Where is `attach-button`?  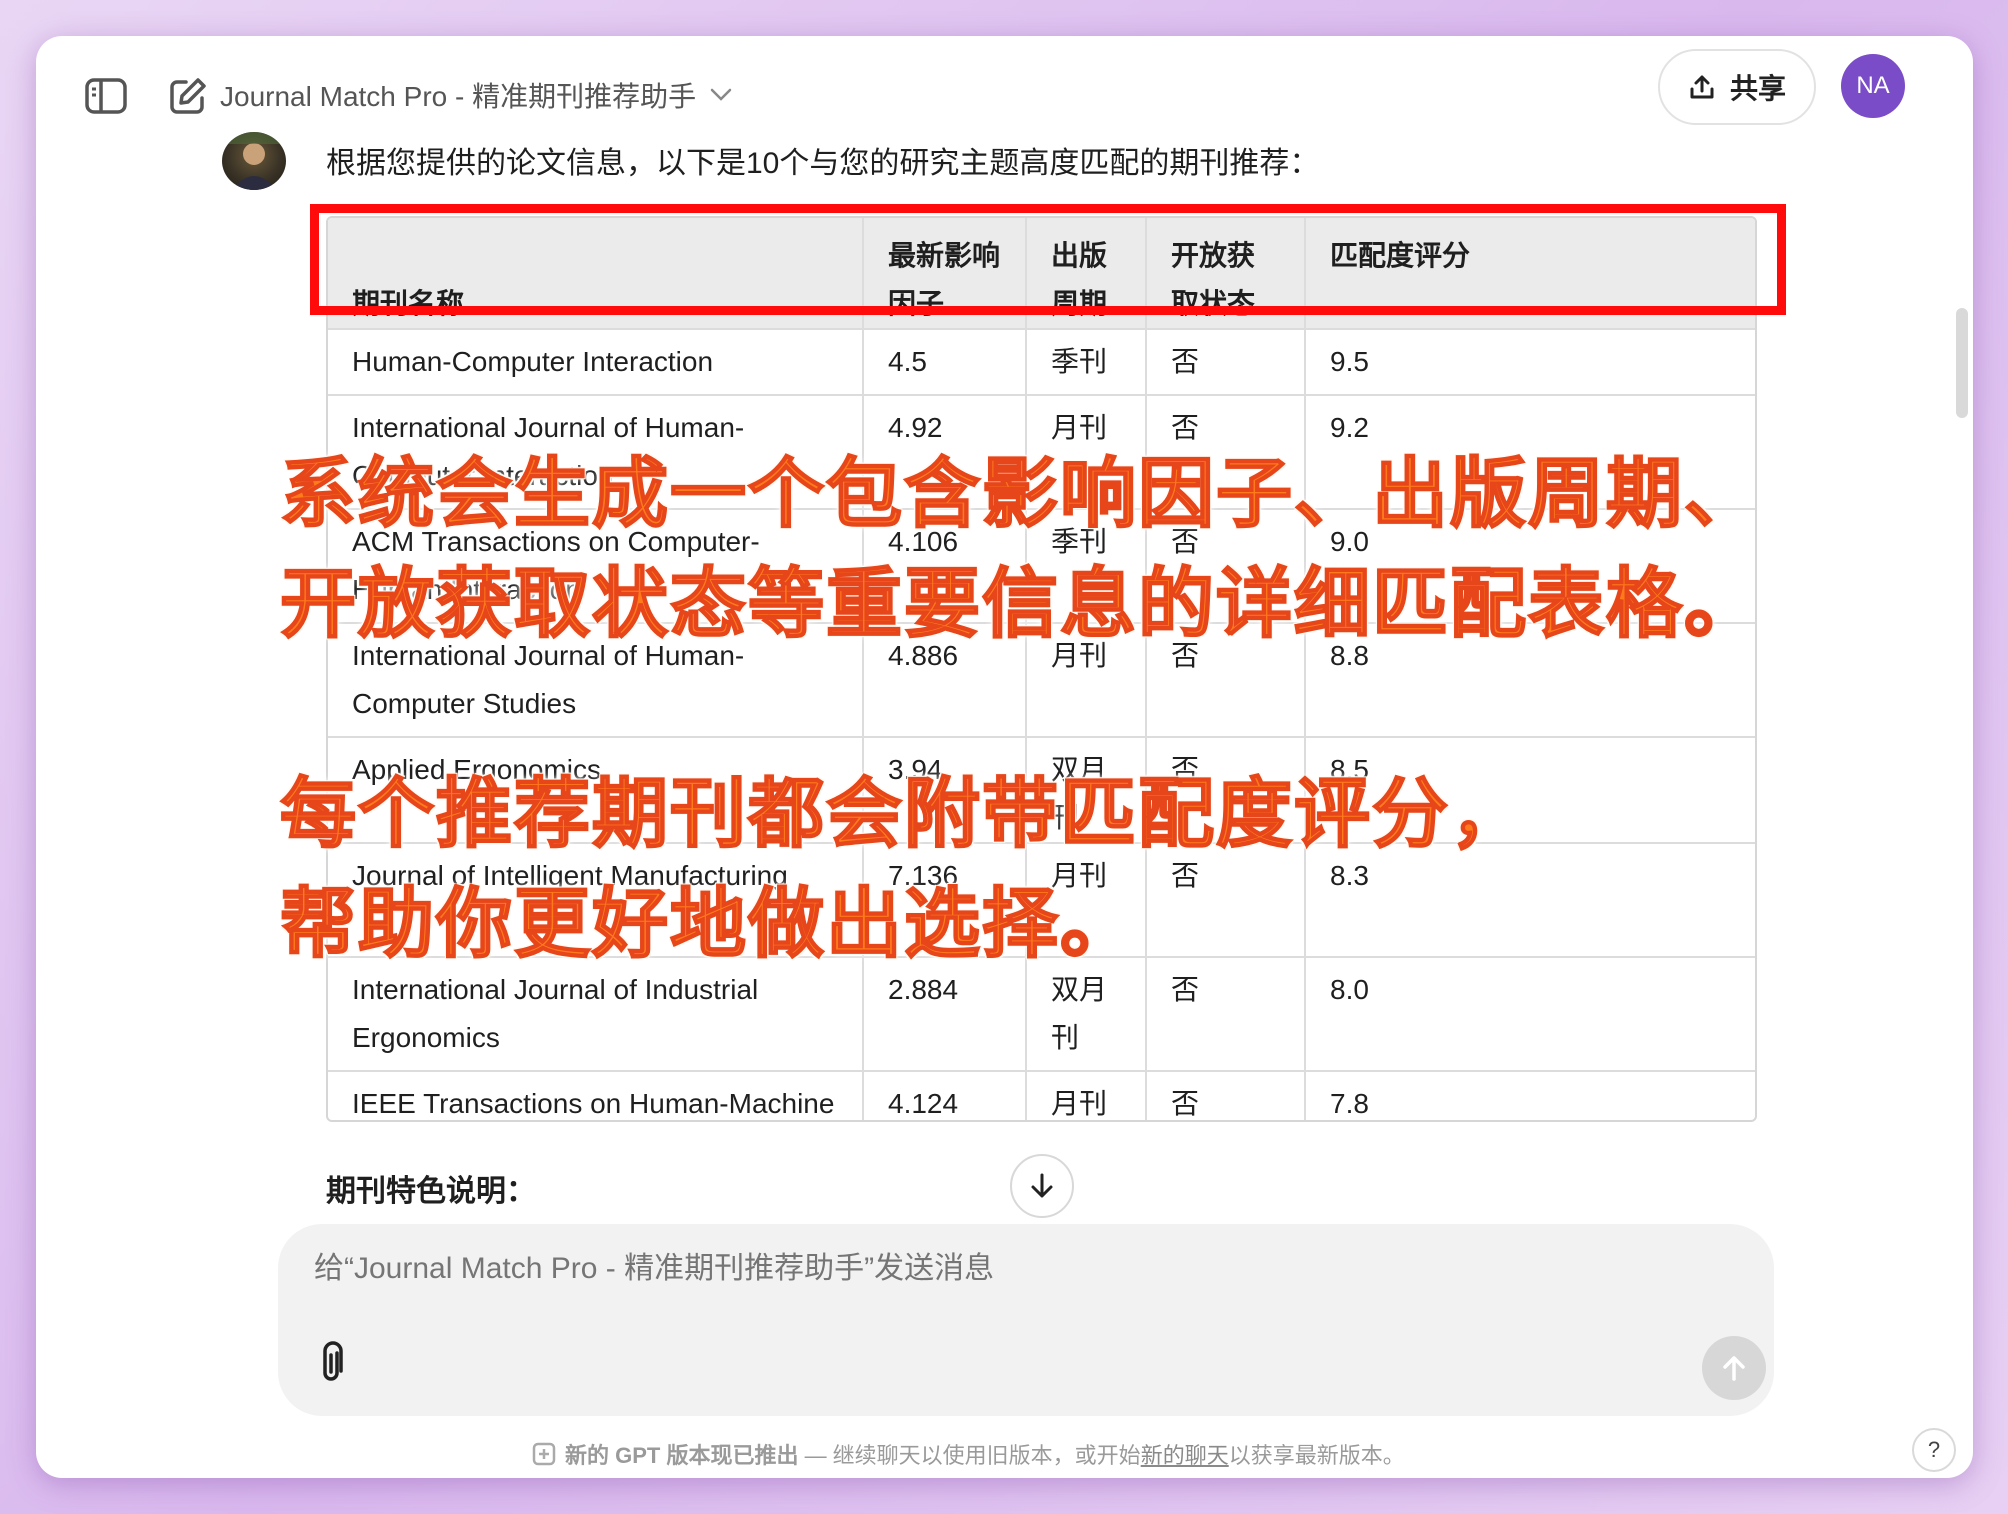 attach-button is located at coordinates (331, 1363).